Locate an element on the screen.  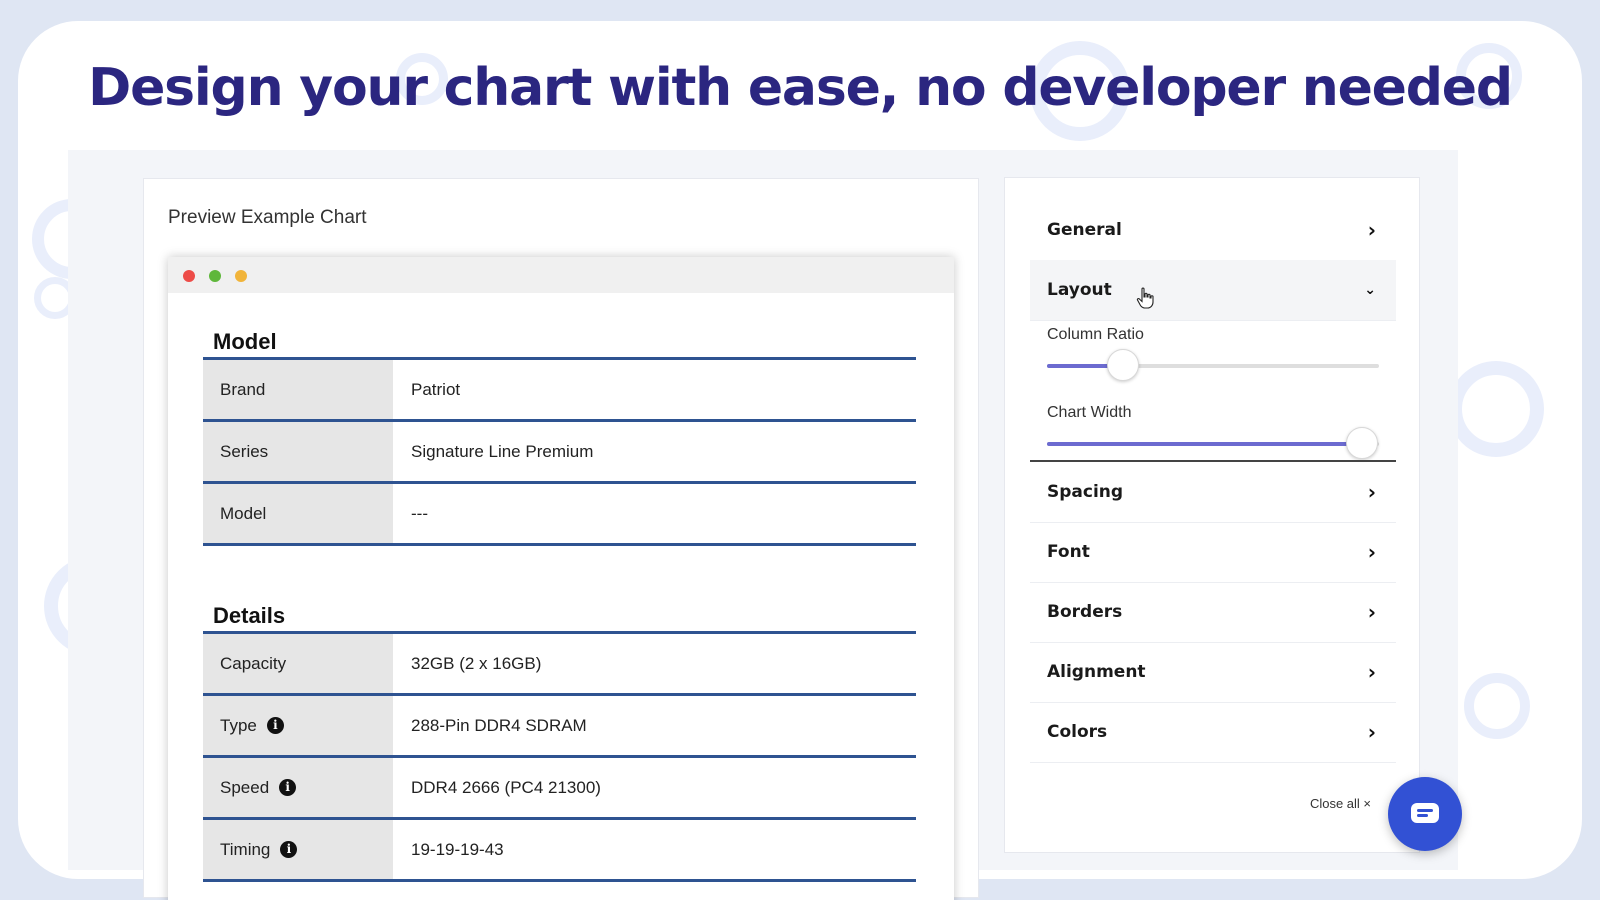
close-dot-icon is located at coordinates (189, 276).